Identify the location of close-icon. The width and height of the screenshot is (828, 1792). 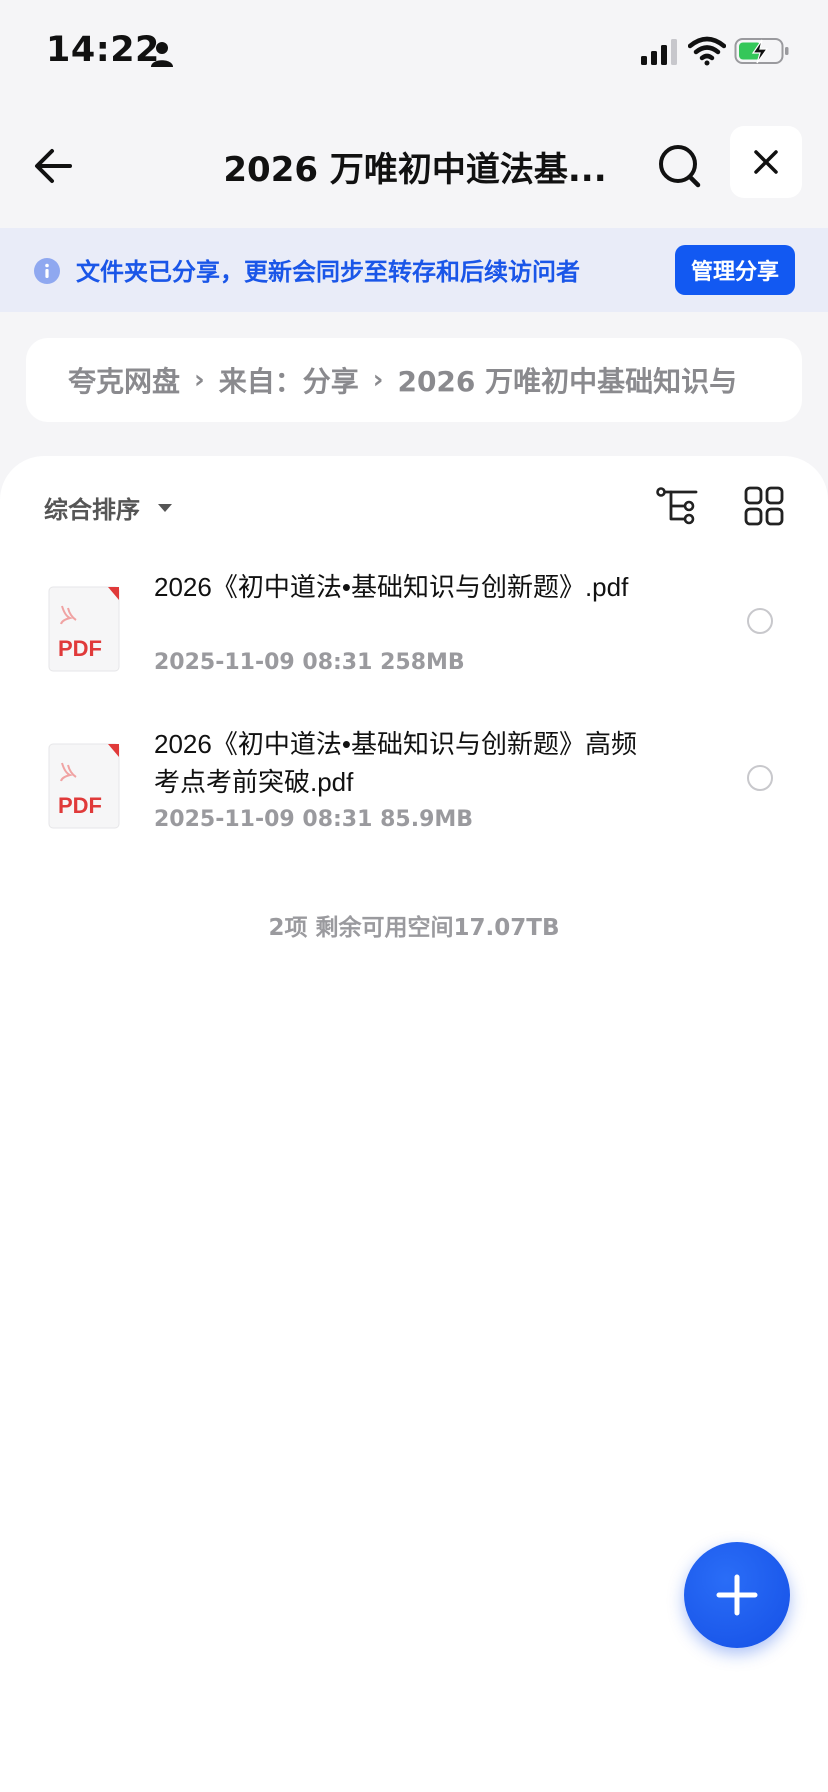
(766, 162).